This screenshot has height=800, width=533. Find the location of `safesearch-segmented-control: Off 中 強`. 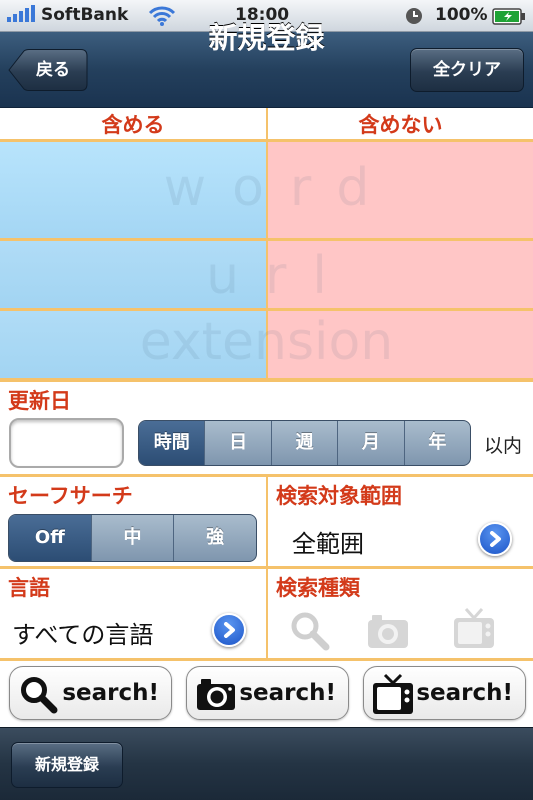

safesearch-segmented-control: Off 中 強 is located at coordinates (132, 538).